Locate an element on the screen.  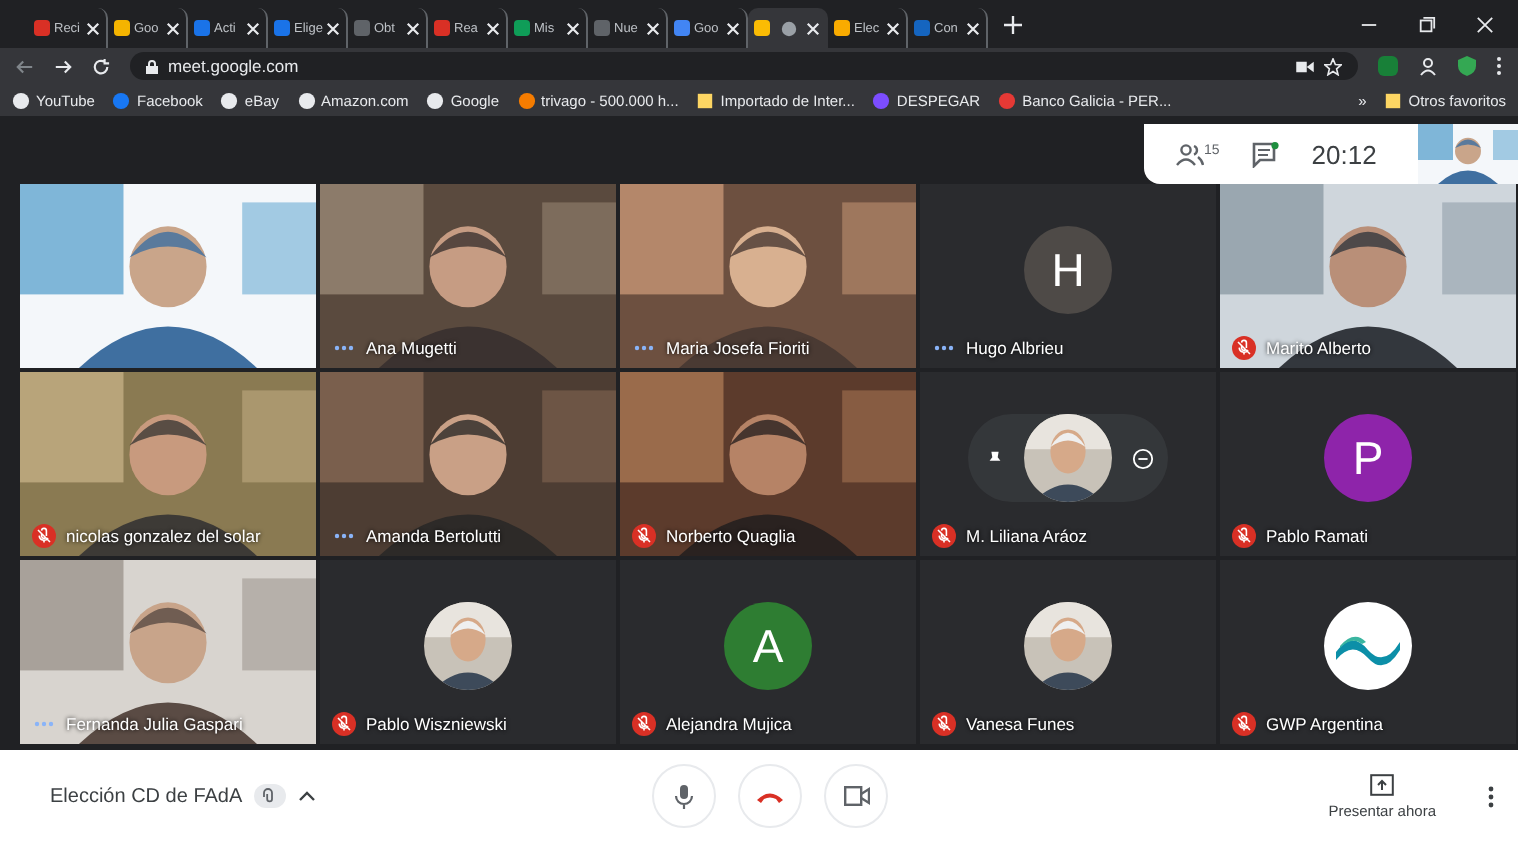
microphone-button is located at coordinates (684, 796).